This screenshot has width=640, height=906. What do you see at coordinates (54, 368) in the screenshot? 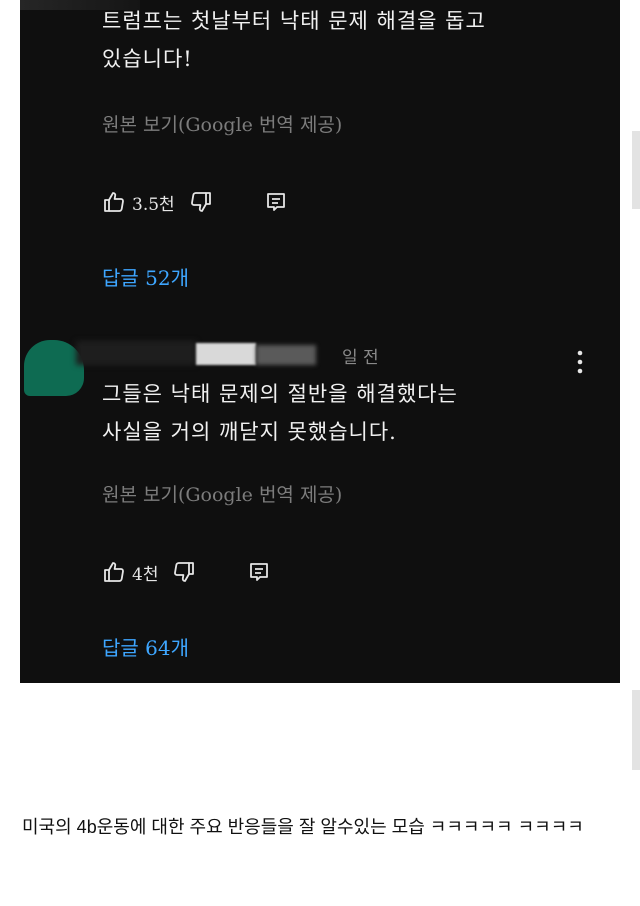
I see `avatar` at bounding box center [54, 368].